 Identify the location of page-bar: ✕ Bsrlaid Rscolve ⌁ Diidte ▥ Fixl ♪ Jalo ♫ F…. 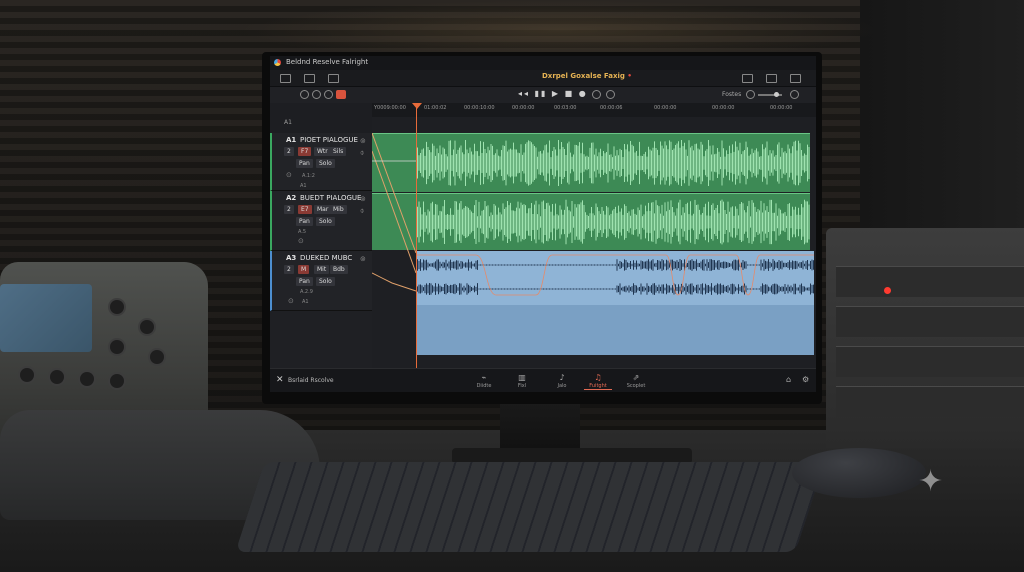
(543, 380).